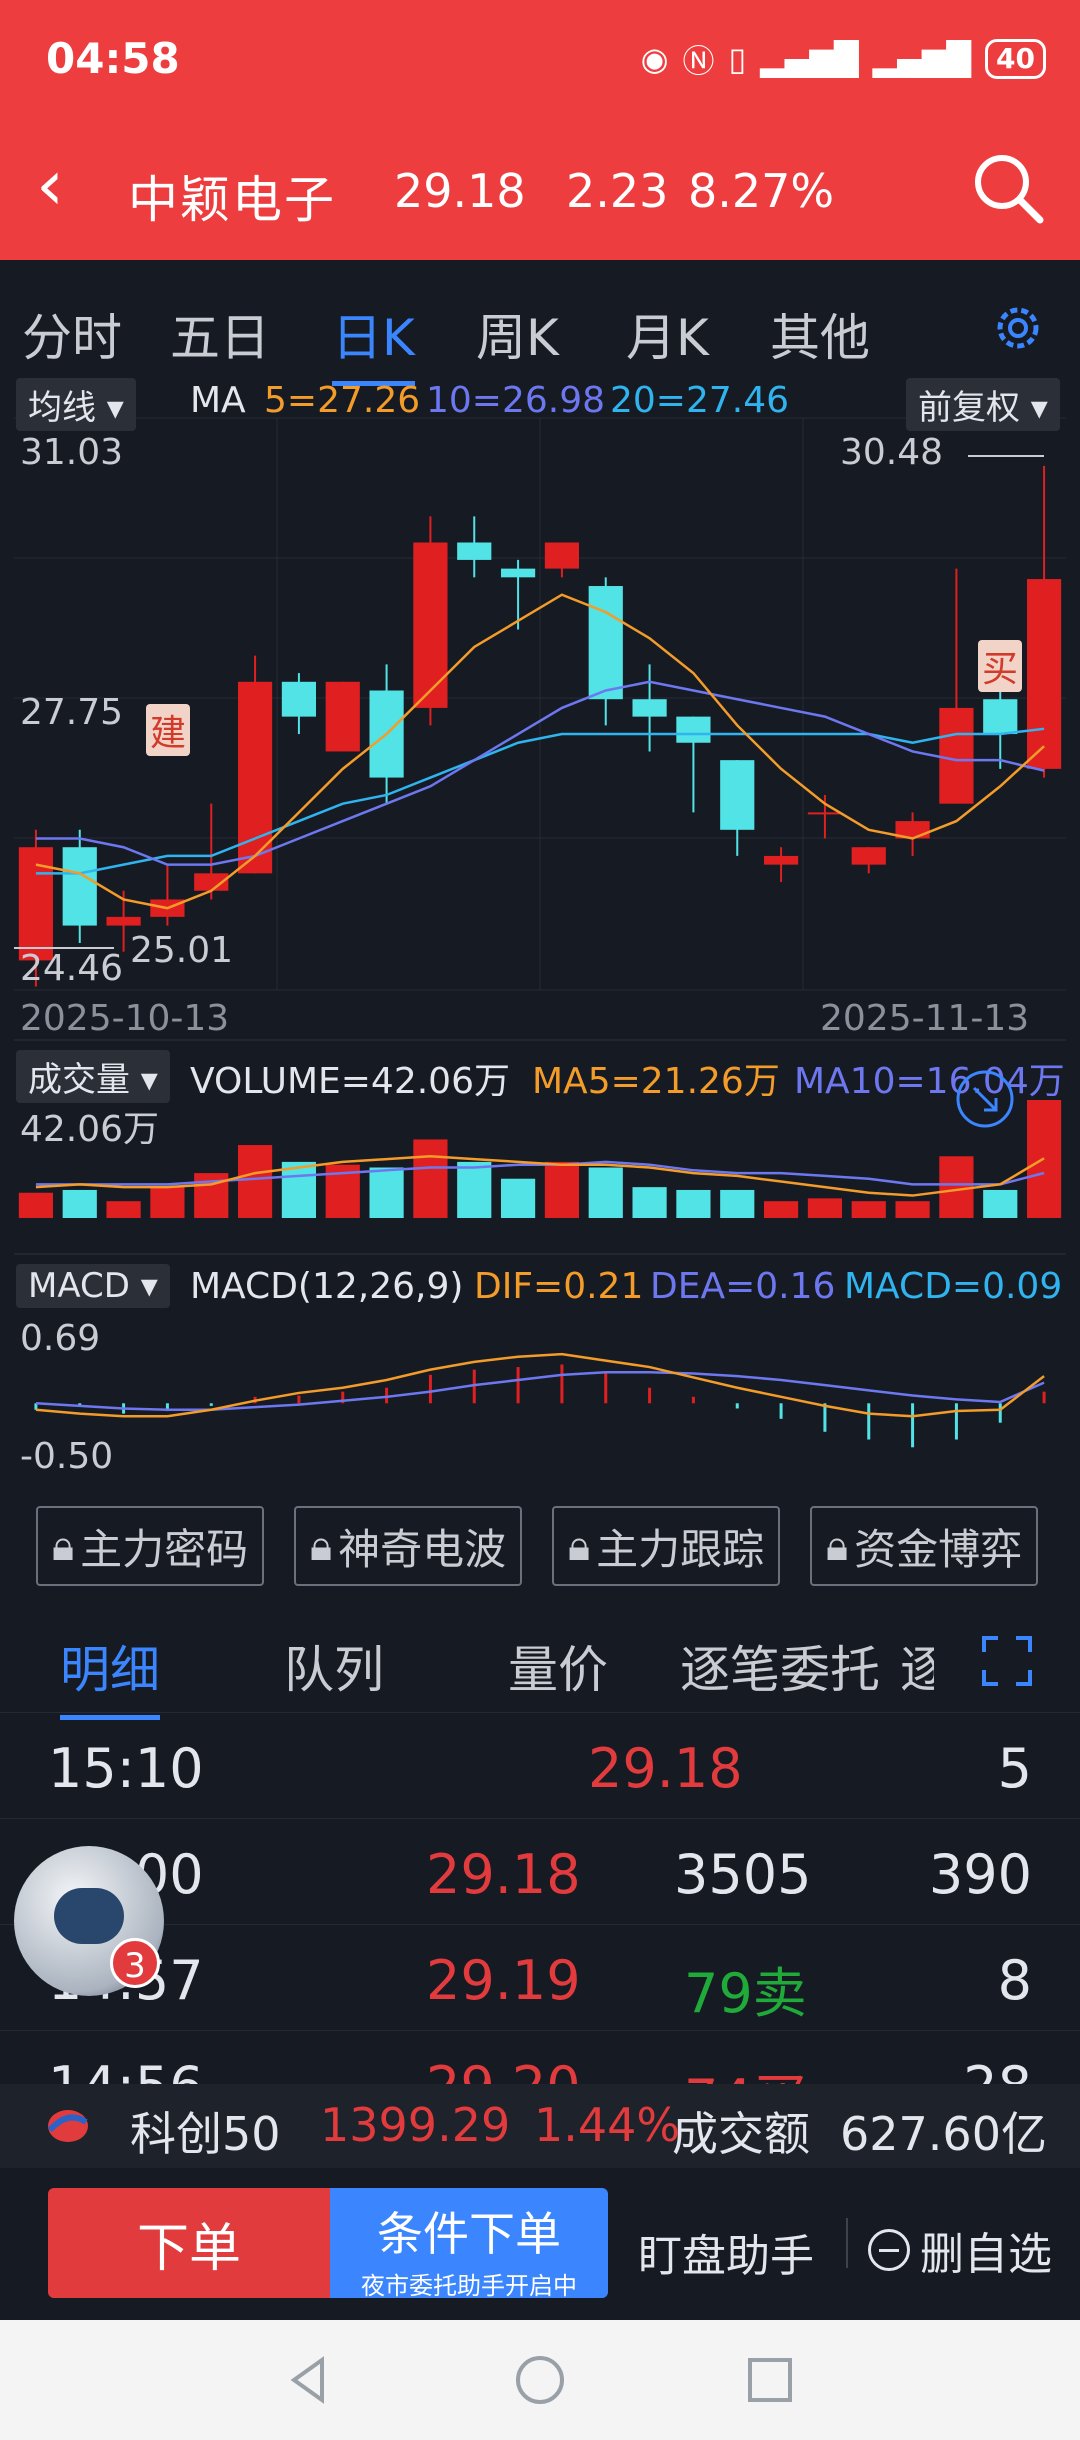 The width and height of the screenshot is (1080, 2440). Describe the element at coordinates (1015, 59) in the screenshot. I see `battery-icon: 40` at that location.